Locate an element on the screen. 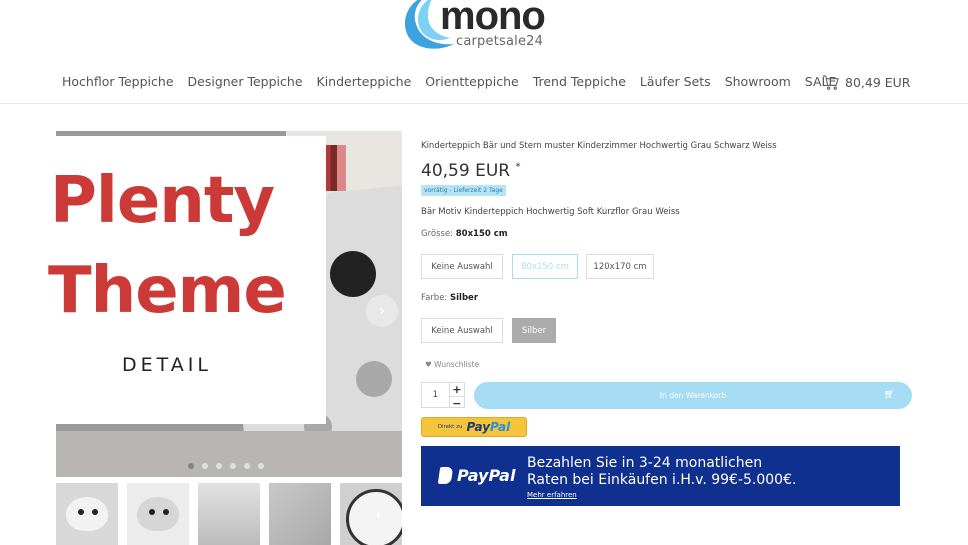 The height and width of the screenshot is (545, 968). paypal-logo-pal: Pal is located at coordinates (500, 427).